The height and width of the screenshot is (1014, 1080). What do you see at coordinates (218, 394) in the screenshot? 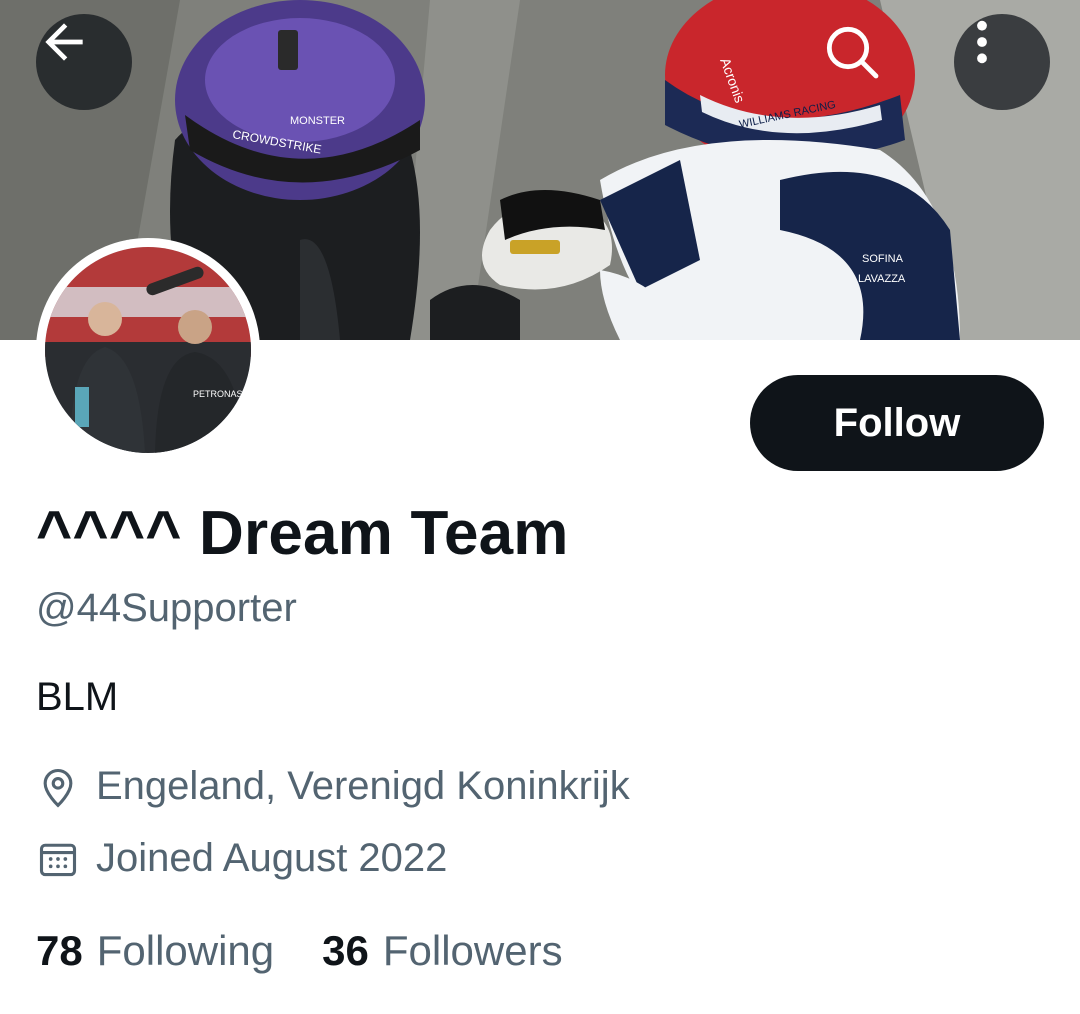
I see `svg-text: PETRONAS` at bounding box center [218, 394].